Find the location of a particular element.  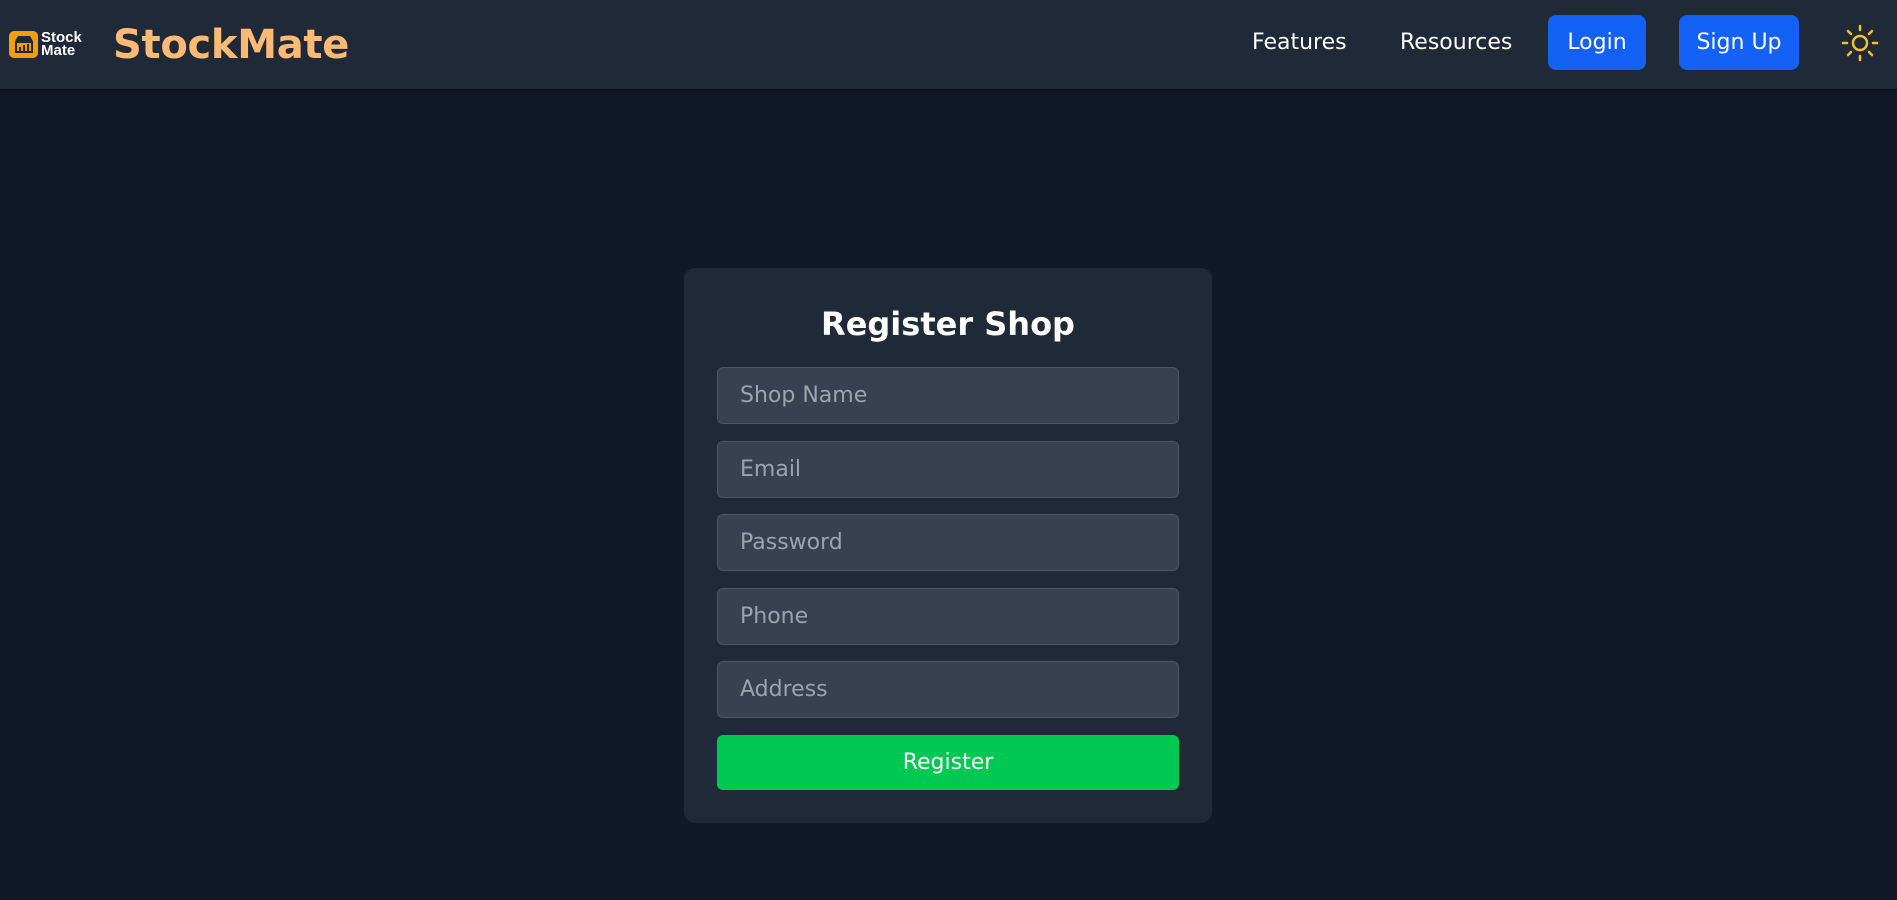

page-title: Register Shop is located at coordinates (948, 324).